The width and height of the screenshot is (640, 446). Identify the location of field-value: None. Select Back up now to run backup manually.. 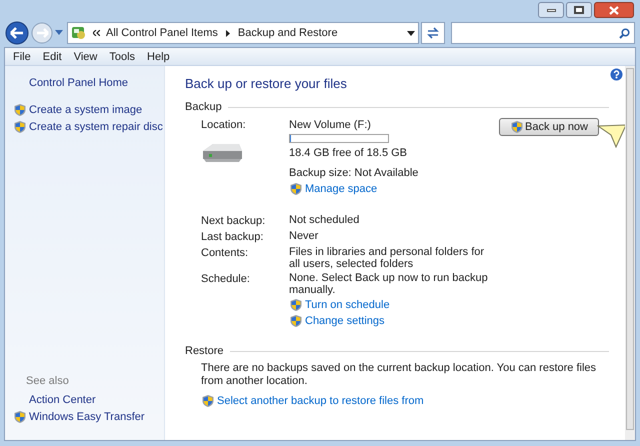
(389, 284).